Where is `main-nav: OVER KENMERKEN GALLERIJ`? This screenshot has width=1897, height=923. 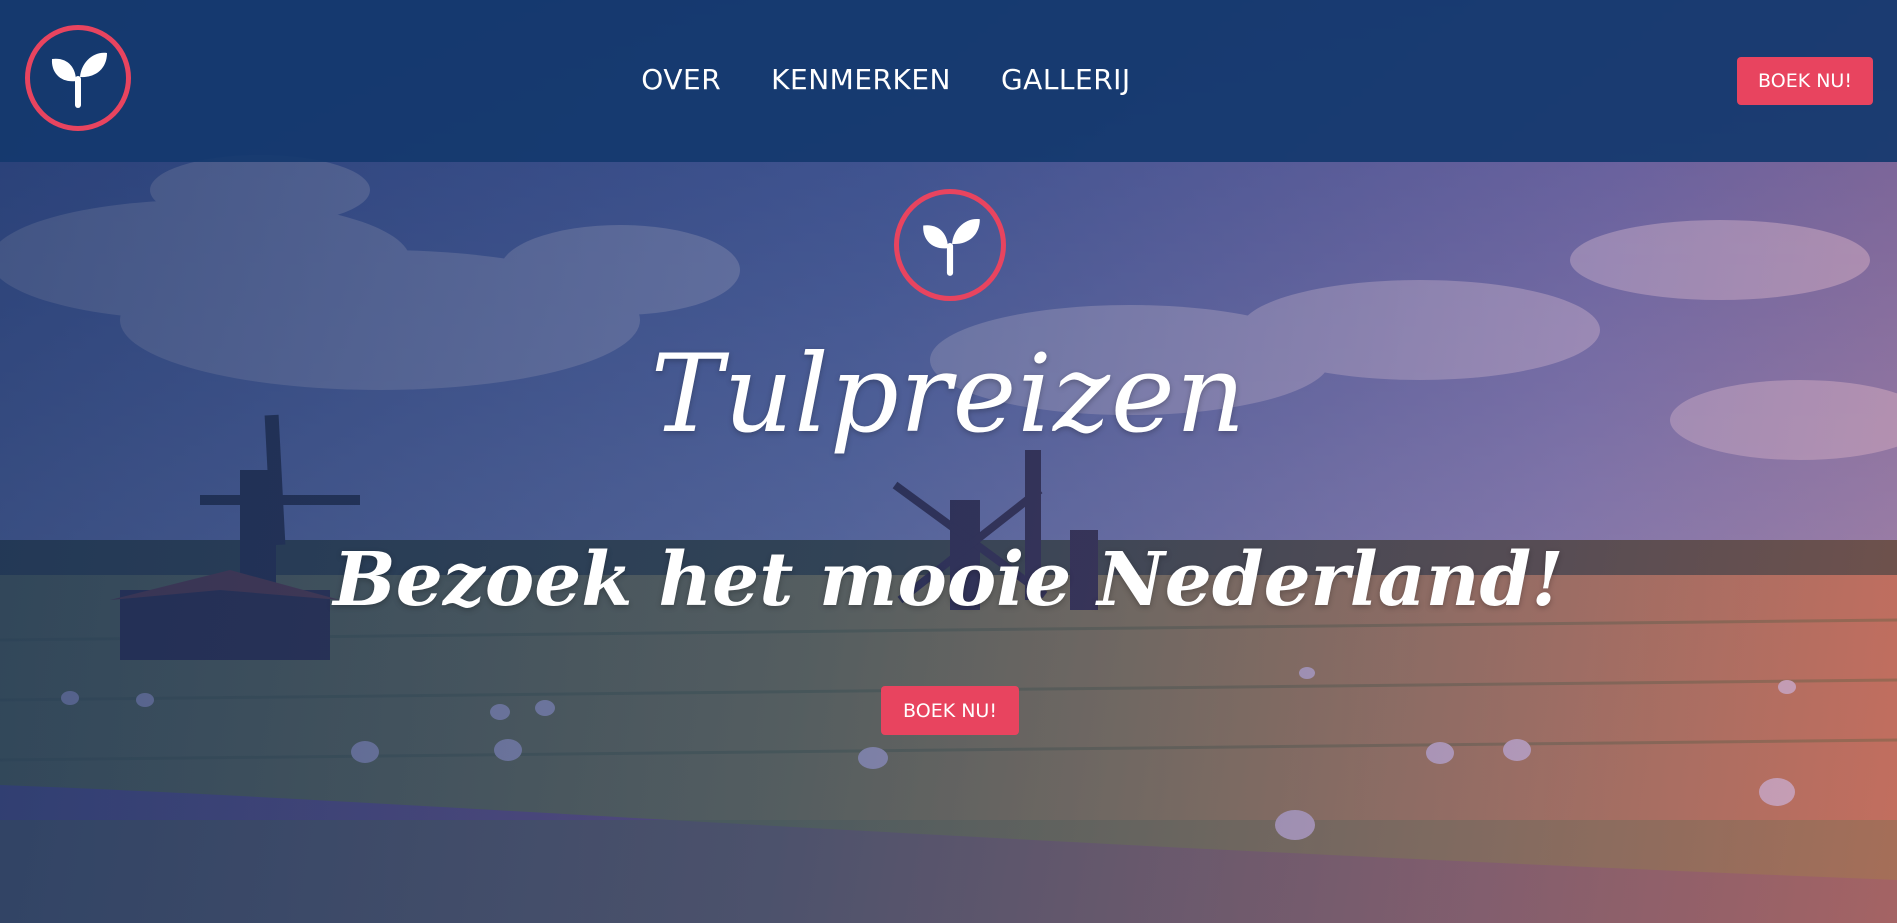
main-nav: OVER KENMERKEN GALLERIJ is located at coordinates (948, 80).